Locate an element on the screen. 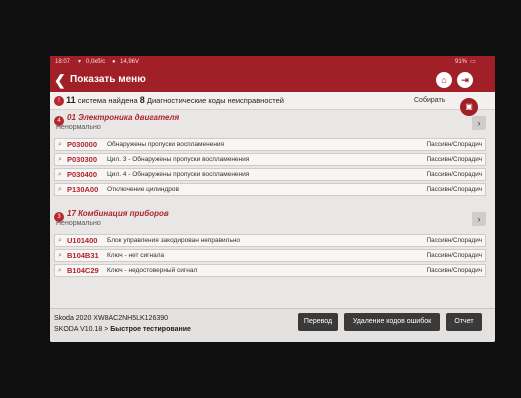 This screenshot has height=398, width=521. current-function: Быстрое тестирование is located at coordinates (150, 329).